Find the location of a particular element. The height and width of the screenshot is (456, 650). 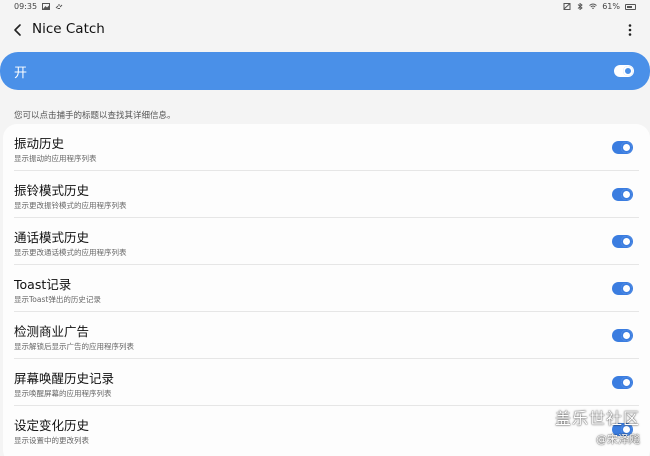

battery-icon is located at coordinates (630, 6).